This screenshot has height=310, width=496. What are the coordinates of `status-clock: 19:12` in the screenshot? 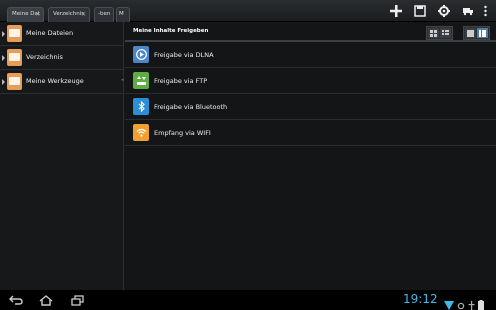 It's located at (420, 299).